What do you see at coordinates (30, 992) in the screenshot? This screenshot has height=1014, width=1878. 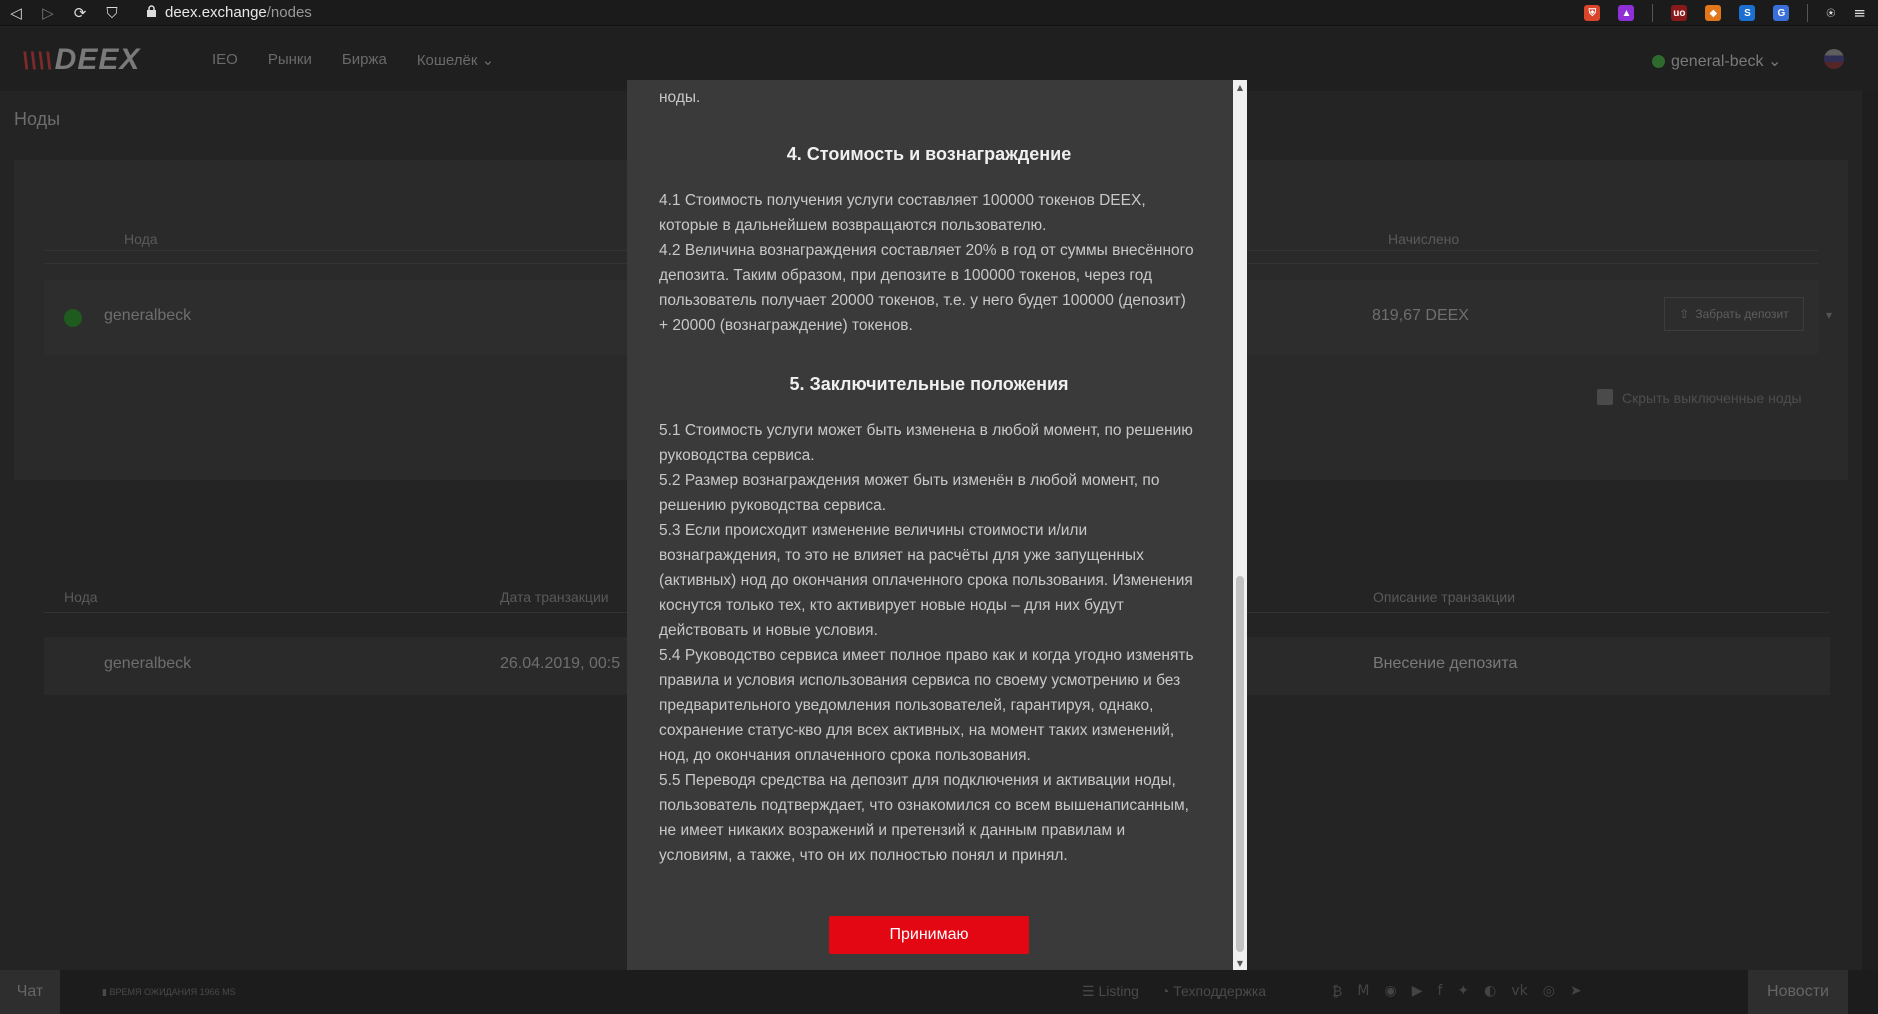 I see `chat-button: Чат` at bounding box center [30, 992].